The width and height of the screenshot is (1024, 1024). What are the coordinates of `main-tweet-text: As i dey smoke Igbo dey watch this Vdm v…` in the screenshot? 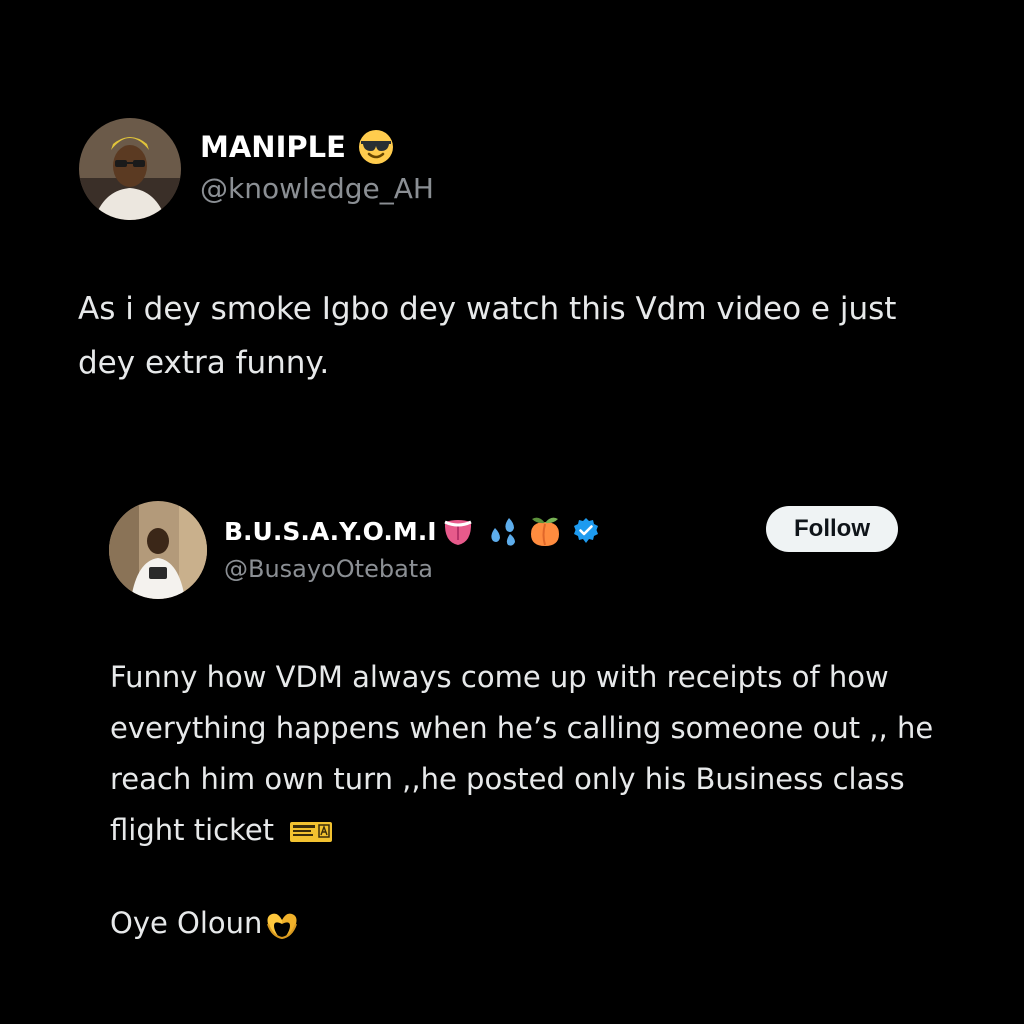 It's located at (487, 336).